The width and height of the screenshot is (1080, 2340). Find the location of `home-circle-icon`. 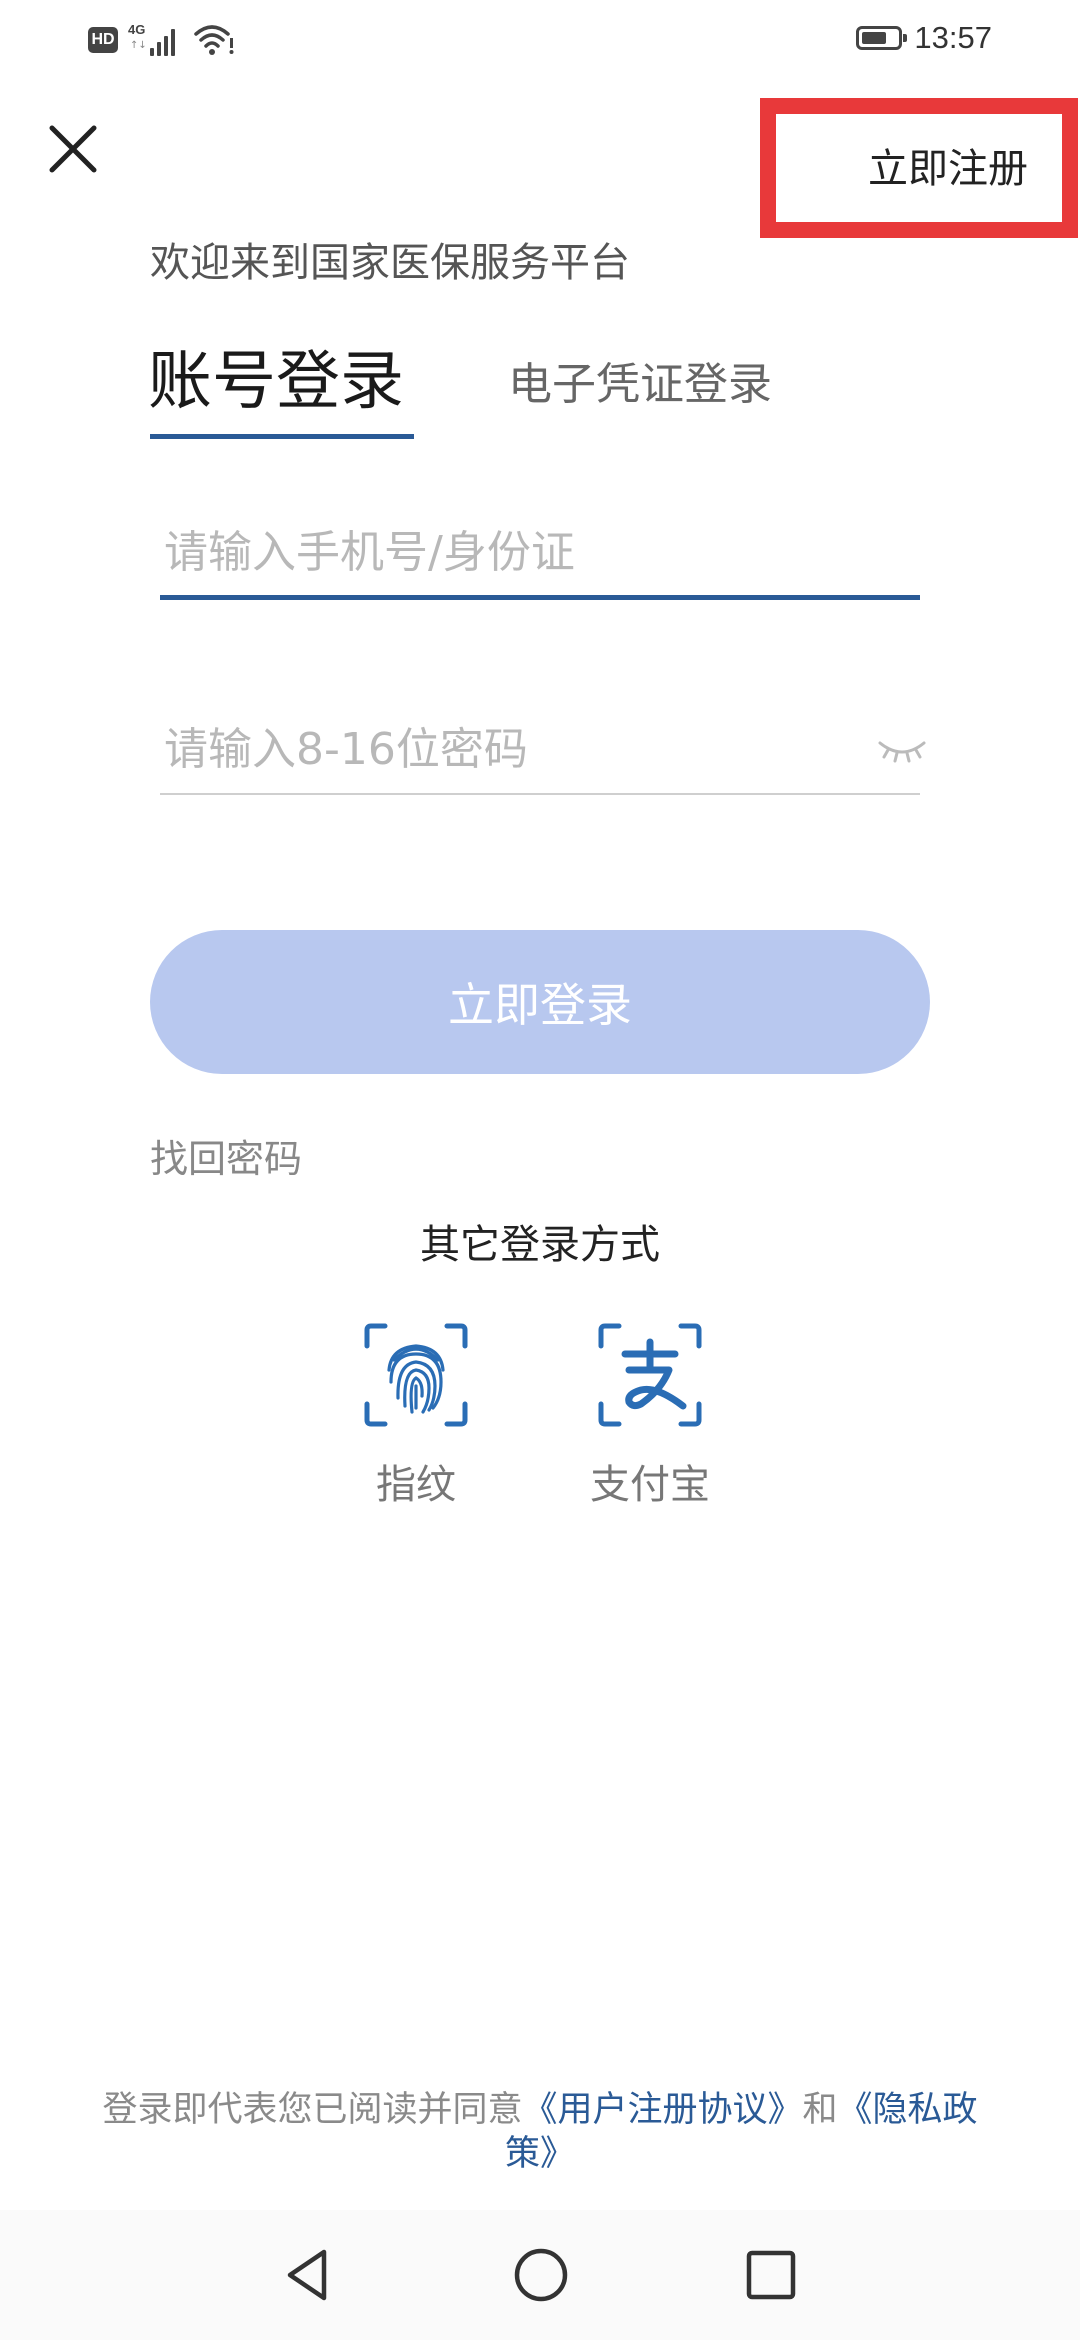

home-circle-icon is located at coordinates (541, 2275).